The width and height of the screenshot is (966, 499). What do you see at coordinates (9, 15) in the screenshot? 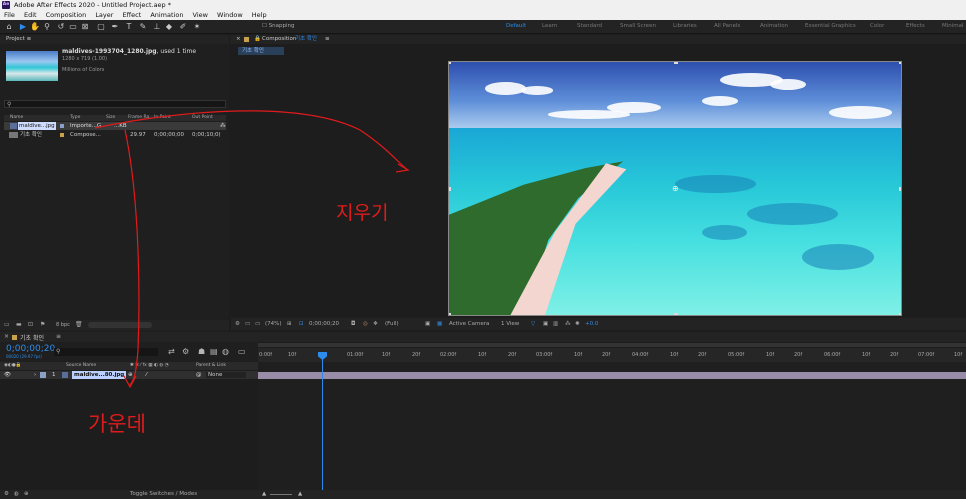
I see `menu-file: File` at bounding box center [9, 15].